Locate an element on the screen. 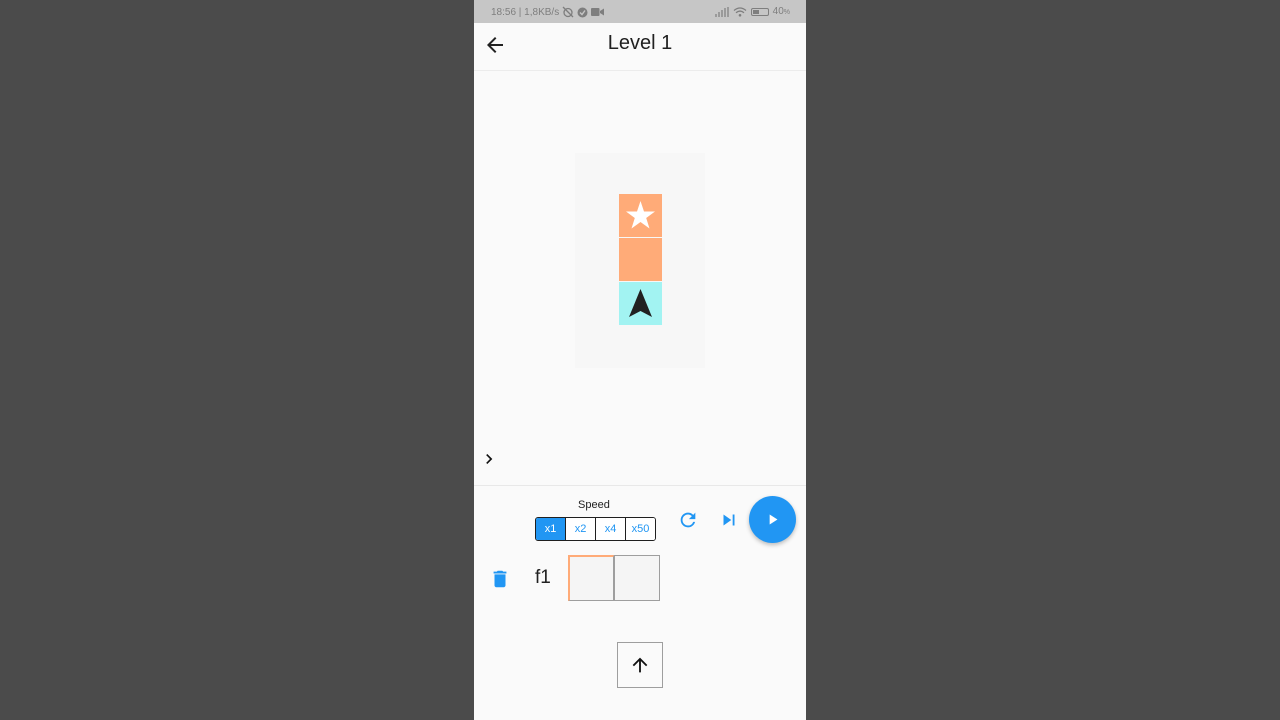  play-icon is located at coordinates (773, 519).